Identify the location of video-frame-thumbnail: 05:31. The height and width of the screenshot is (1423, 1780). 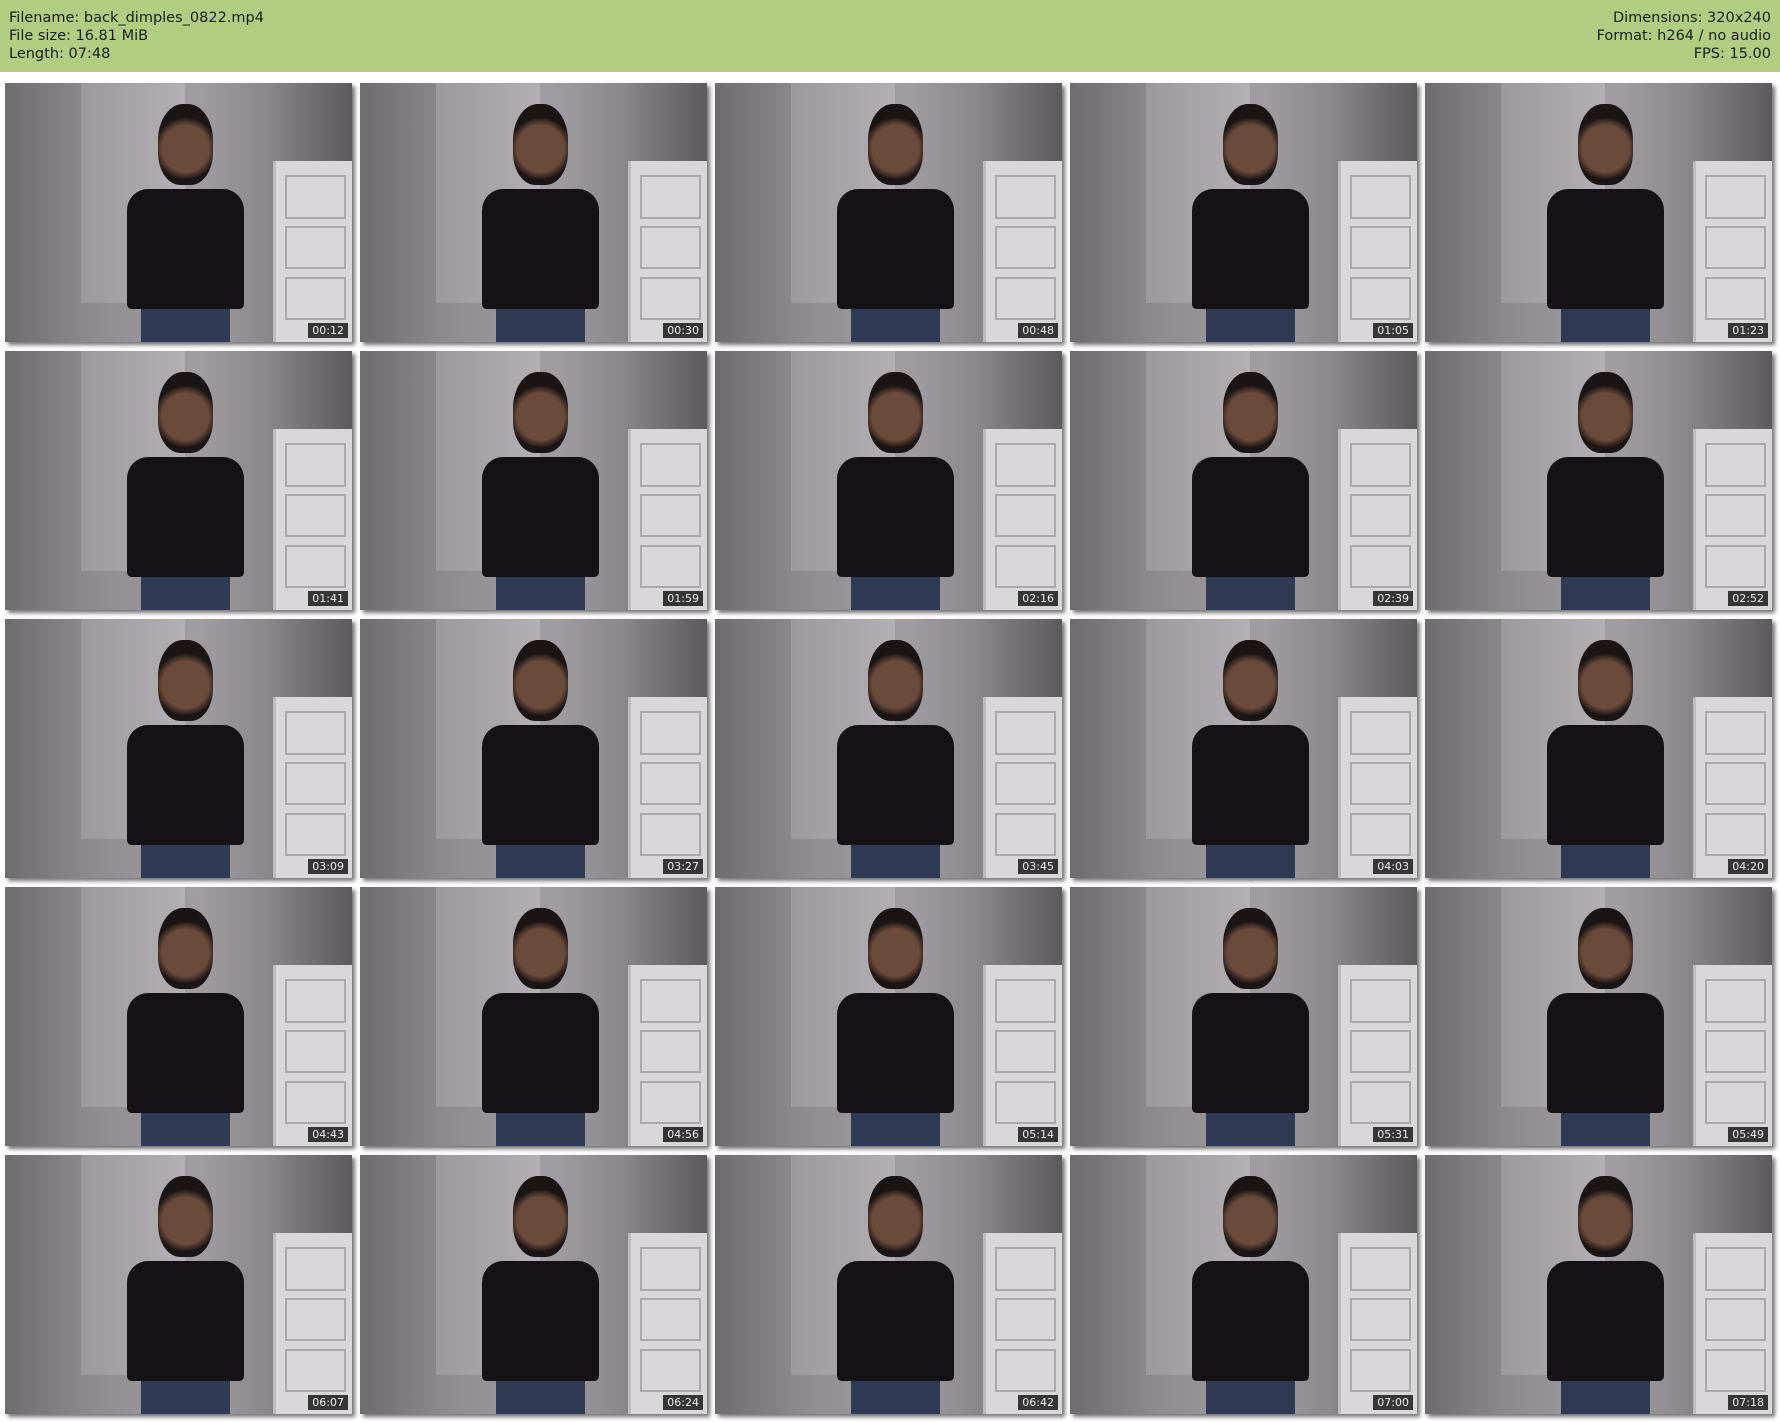
(1243, 1016).